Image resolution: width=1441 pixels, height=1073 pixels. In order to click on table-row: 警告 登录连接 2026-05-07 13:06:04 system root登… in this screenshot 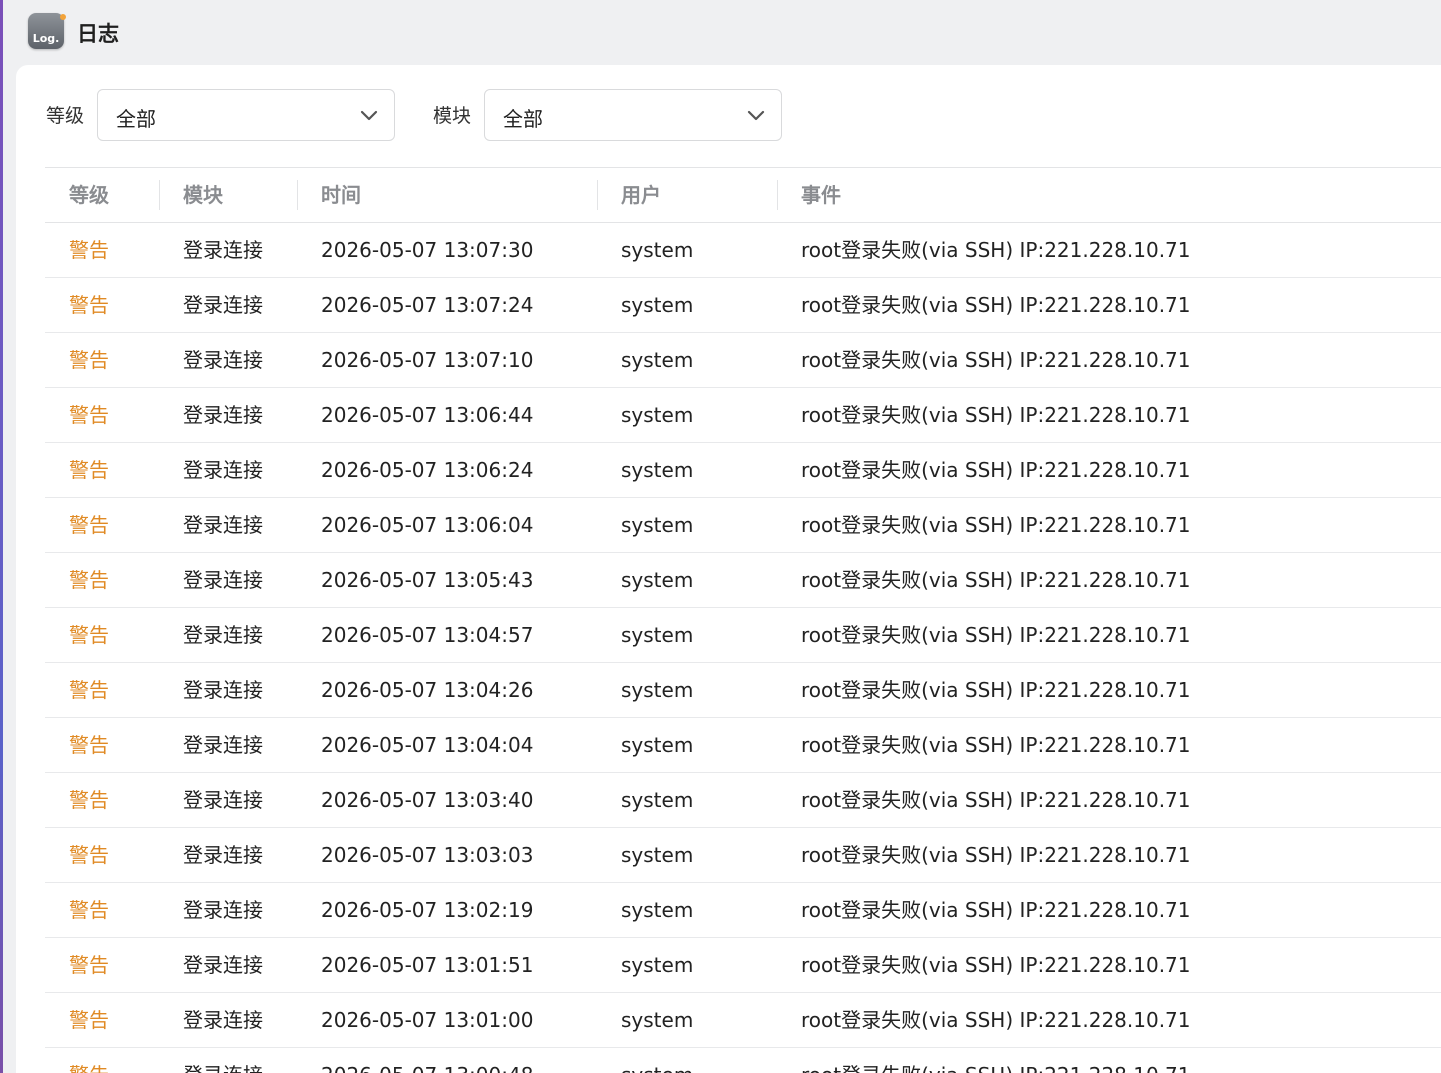, I will do `click(743, 525)`.